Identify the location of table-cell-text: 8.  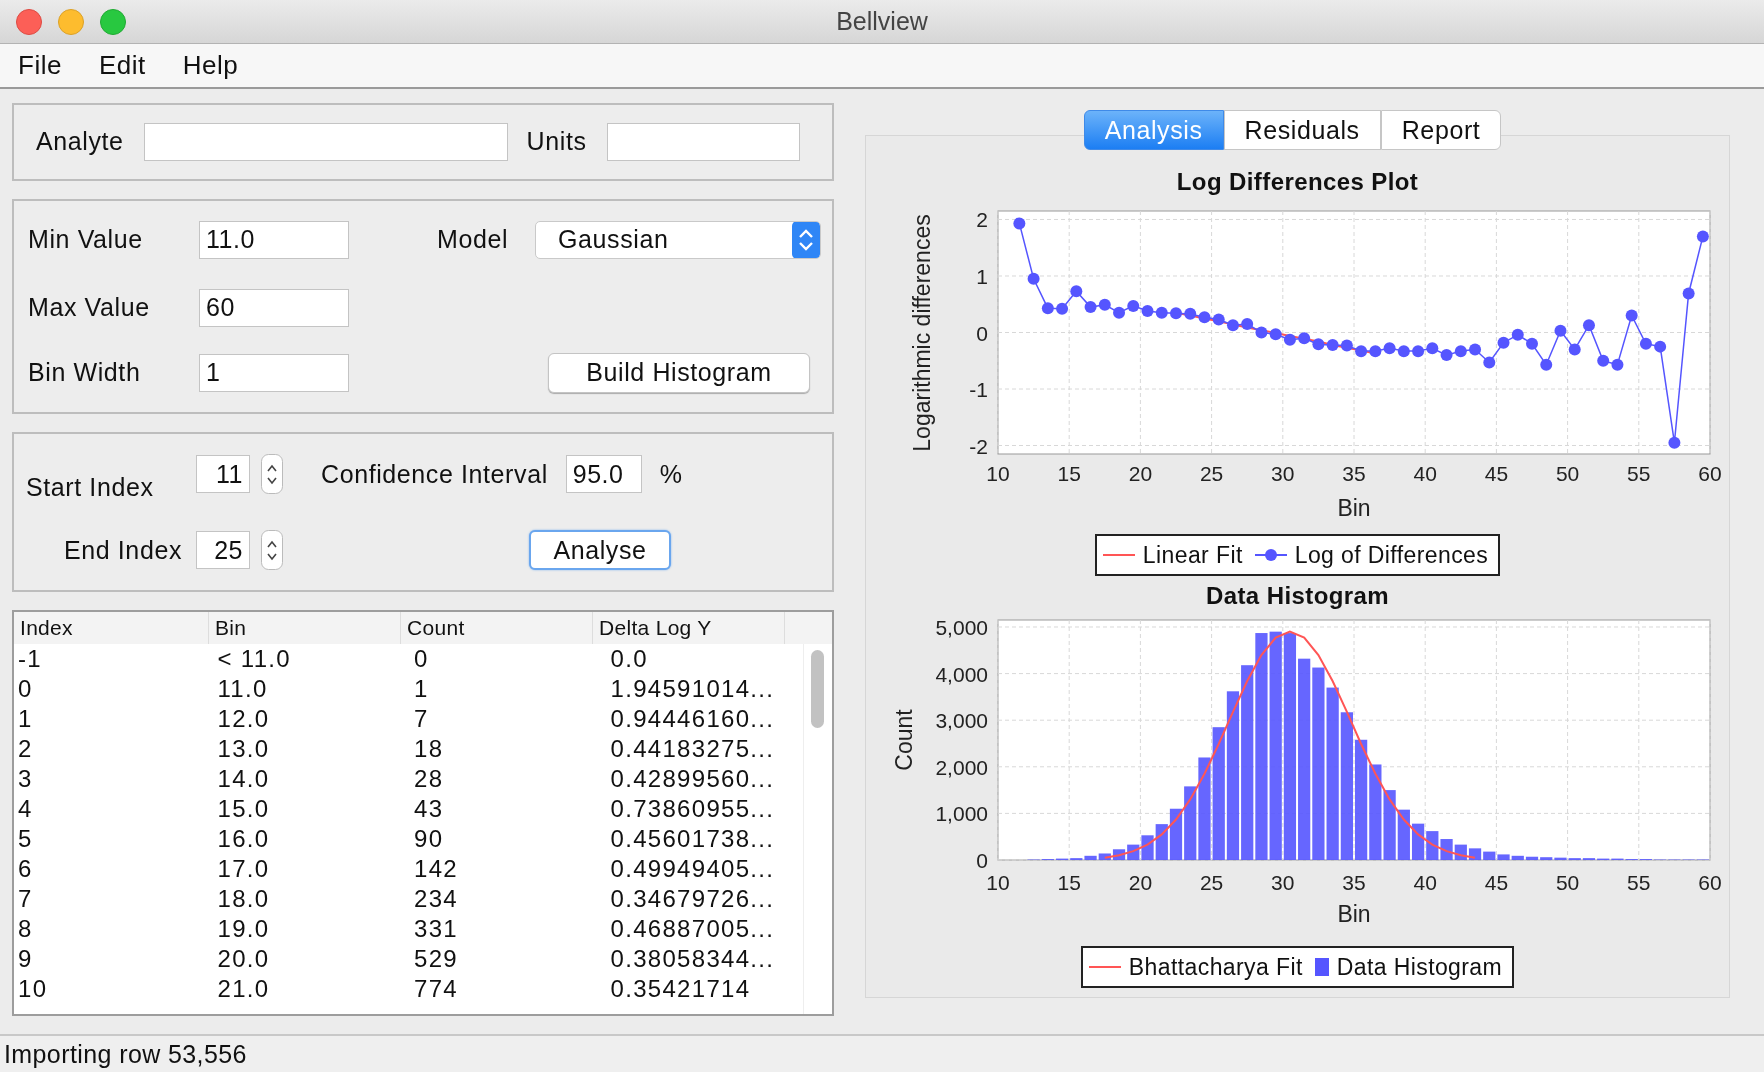
(25, 929).